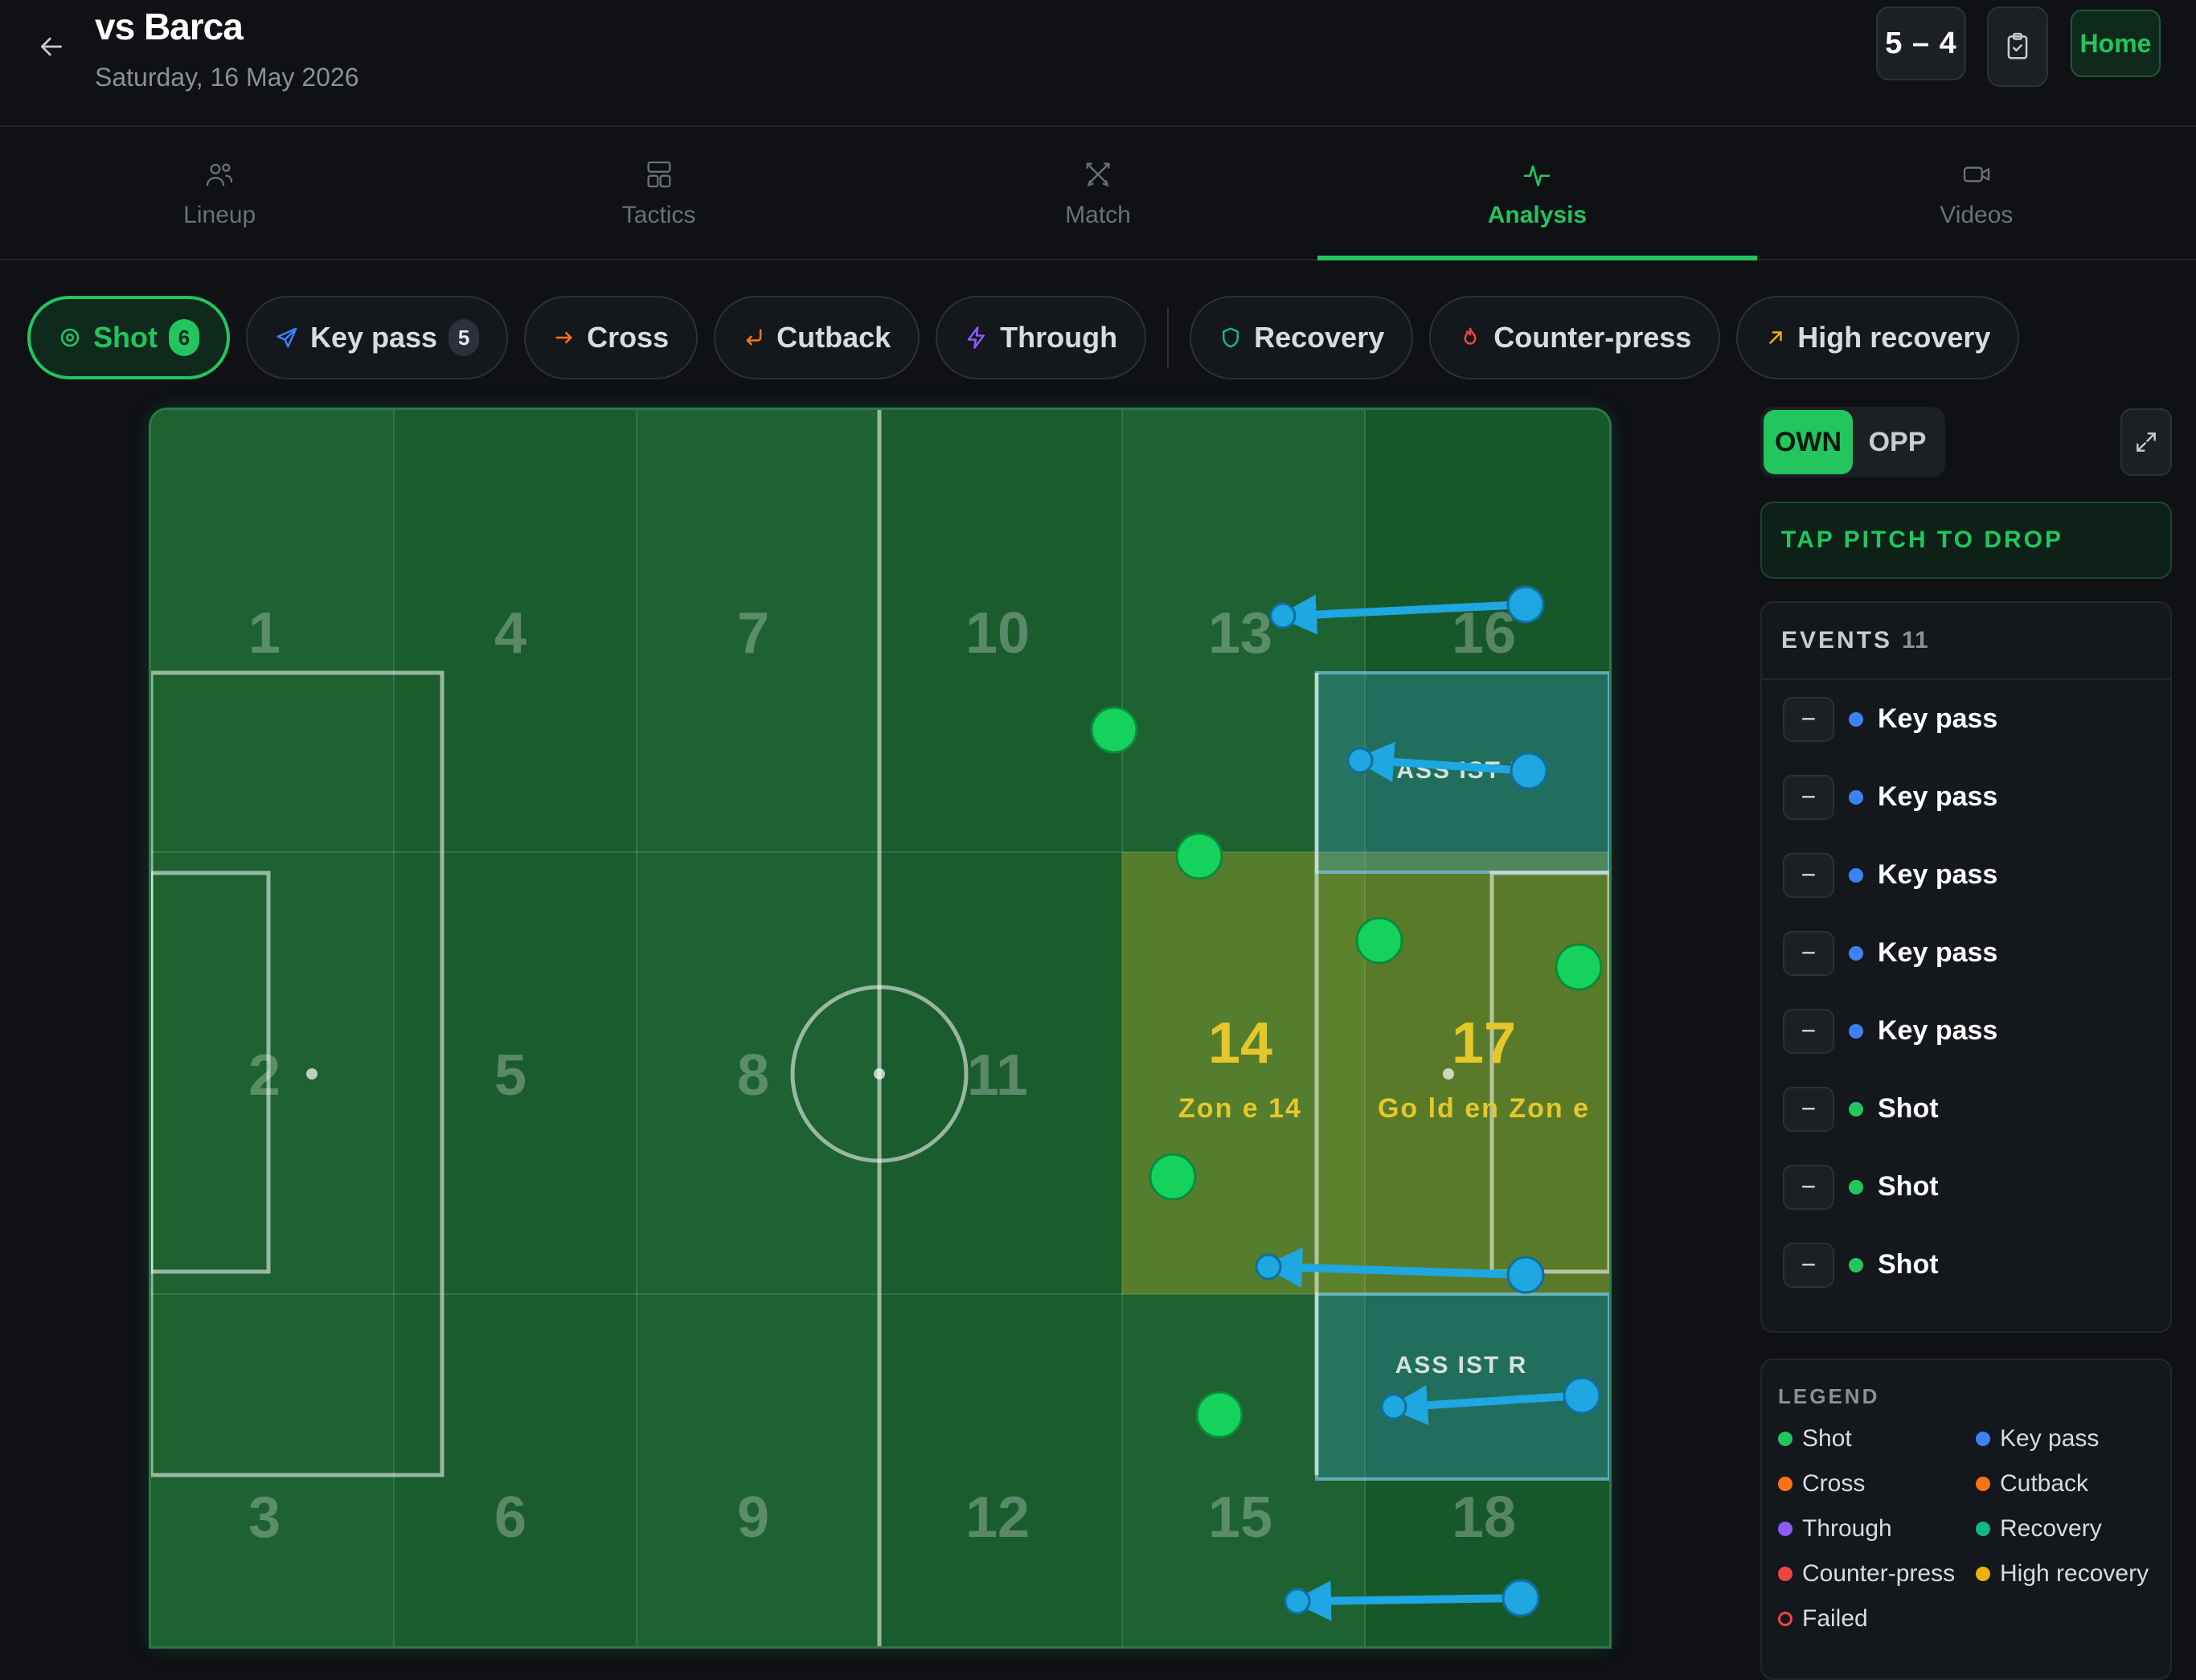 The image size is (2196, 1680). What do you see at coordinates (1240, 1043) in the screenshot?
I see `zone-number-highlight: 14` at bounding box center [1240, 1043].